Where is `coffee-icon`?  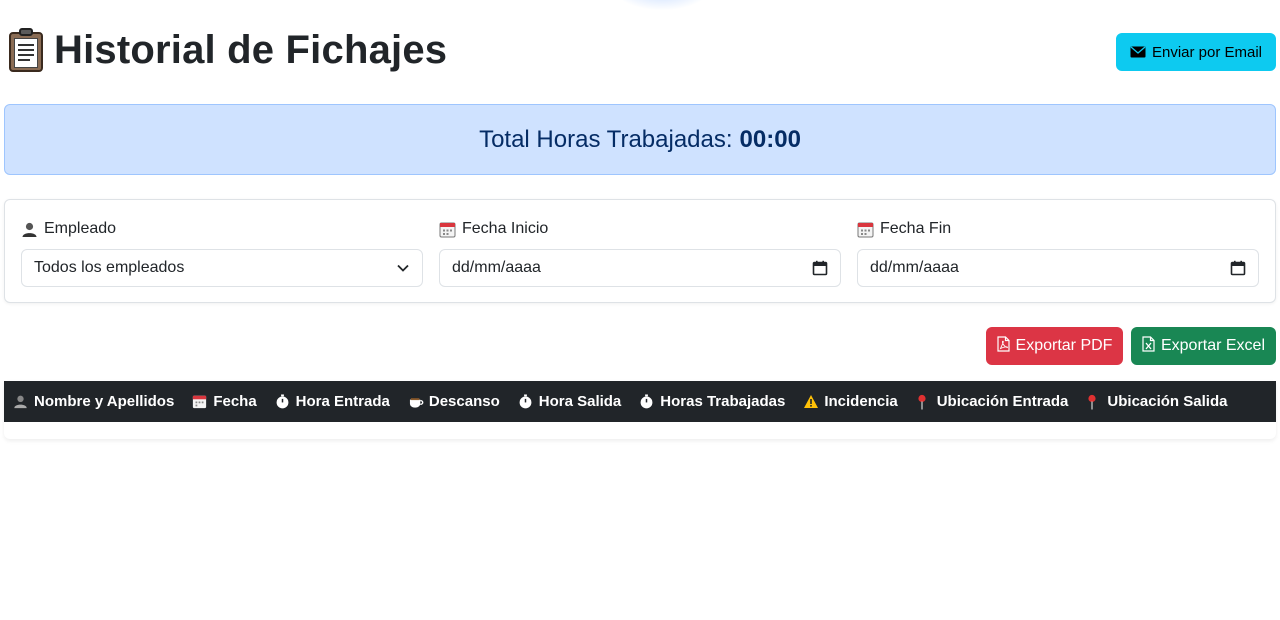 coffee-icon is located at coordinates (416, 401).